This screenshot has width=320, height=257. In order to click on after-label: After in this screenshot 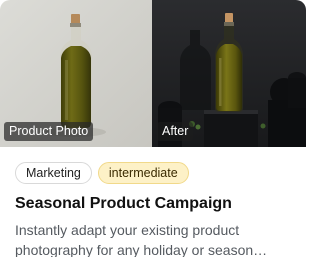, I will do `click(175, 131)`.